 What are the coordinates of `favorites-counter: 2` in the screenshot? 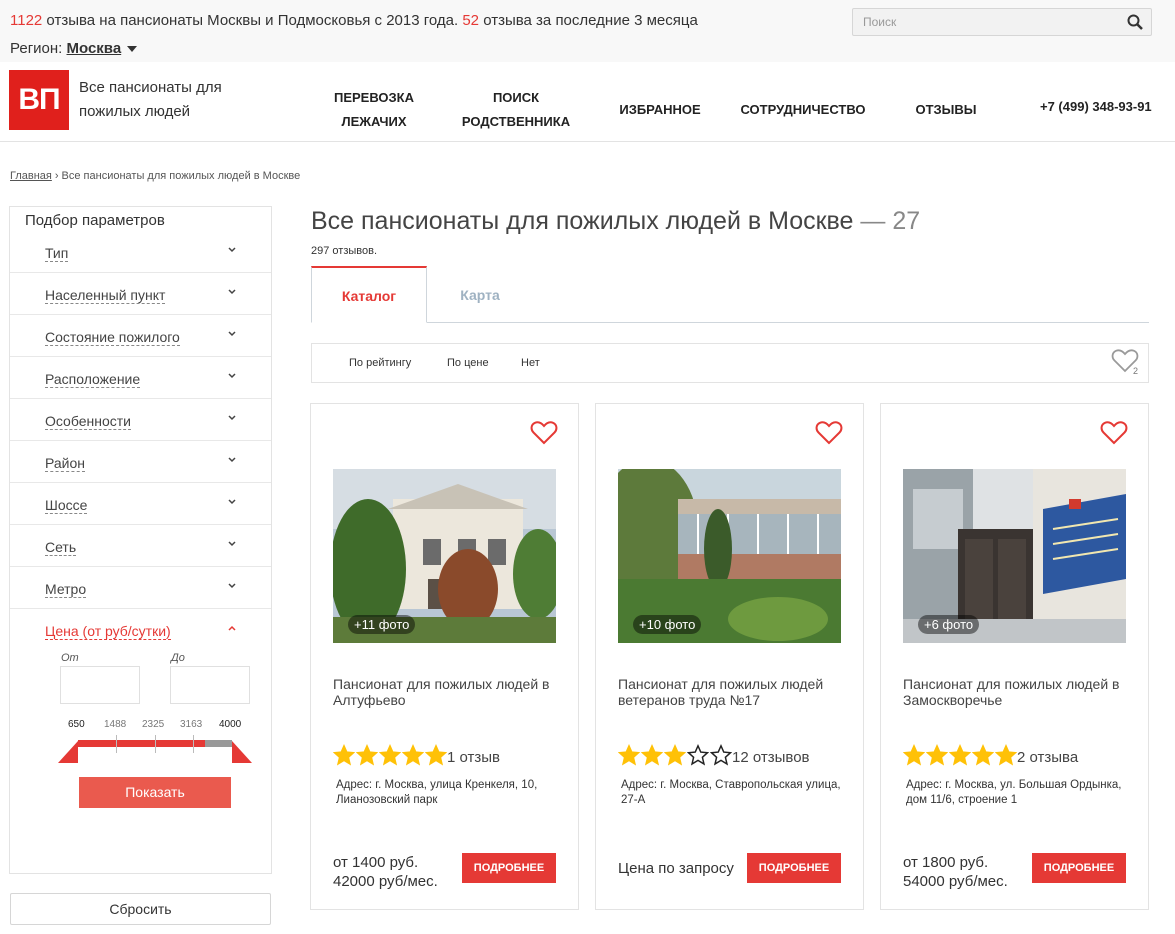 It's located at (1126, 363).